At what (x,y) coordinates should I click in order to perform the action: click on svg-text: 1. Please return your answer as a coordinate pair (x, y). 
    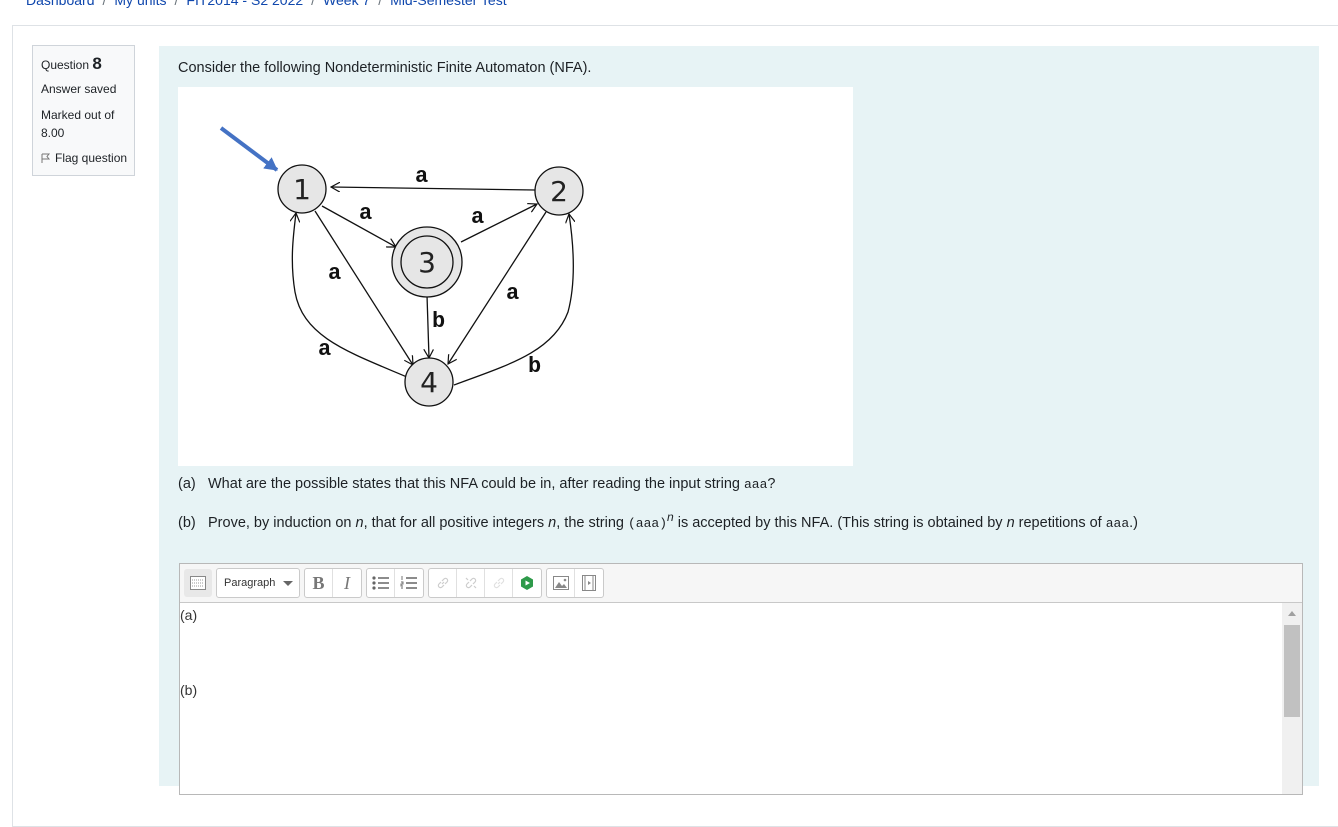
    Looking at the image, I should click on (302, 189).